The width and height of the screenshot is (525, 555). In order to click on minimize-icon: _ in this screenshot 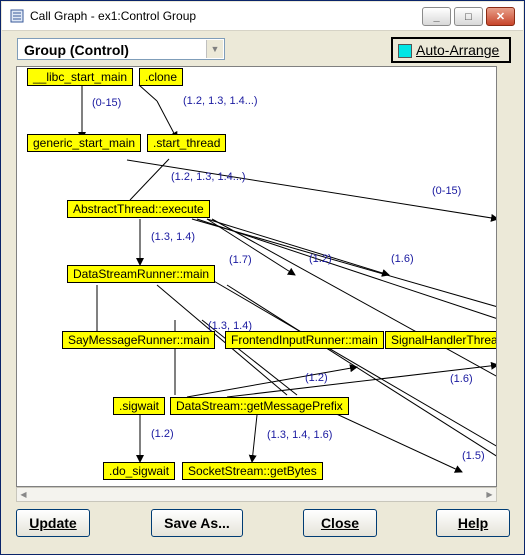, I will do `click(436, 16)`.